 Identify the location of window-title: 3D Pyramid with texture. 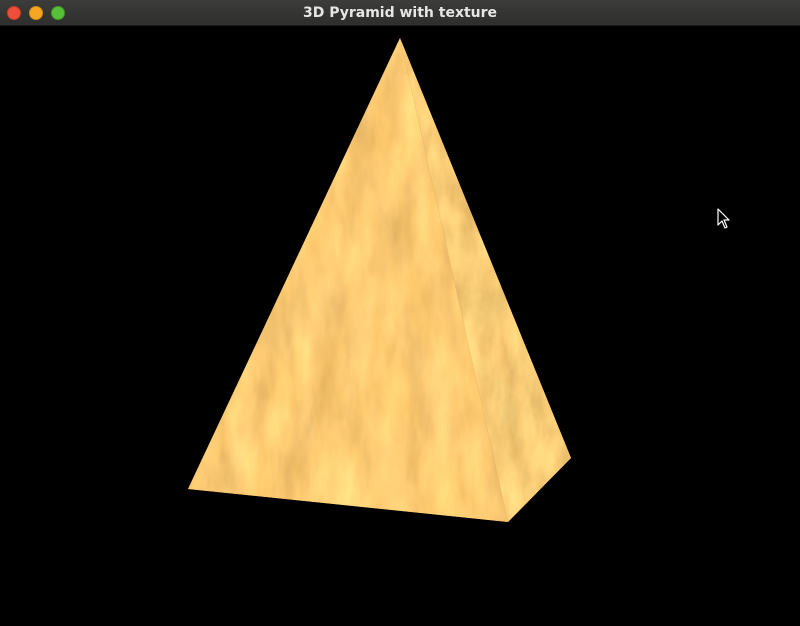
(400, 13).